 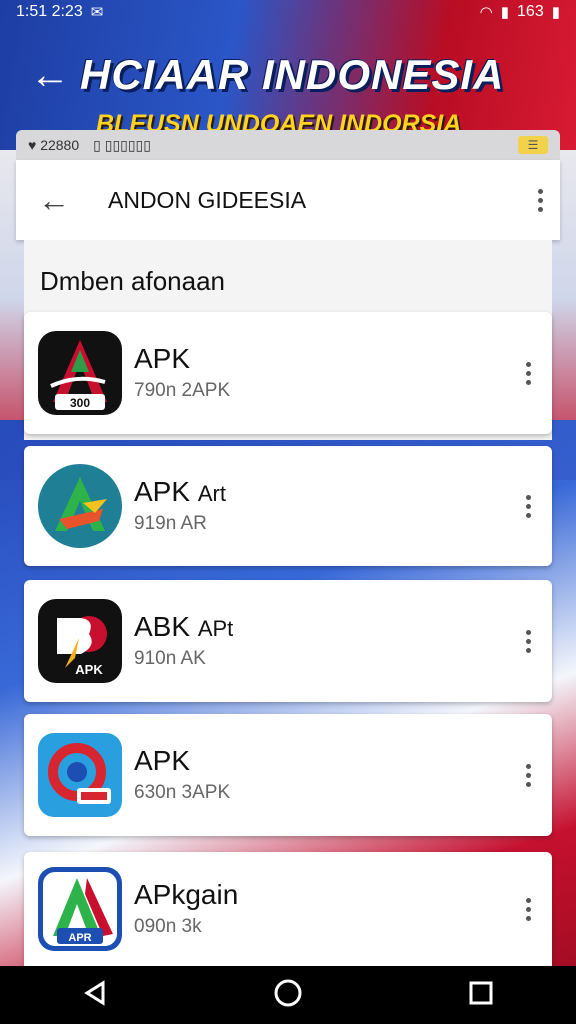 What do you see at coordinates (168, 927) in the screenshot?
I see `app-meta: 090n 3k` at bounding box center [168, 927].